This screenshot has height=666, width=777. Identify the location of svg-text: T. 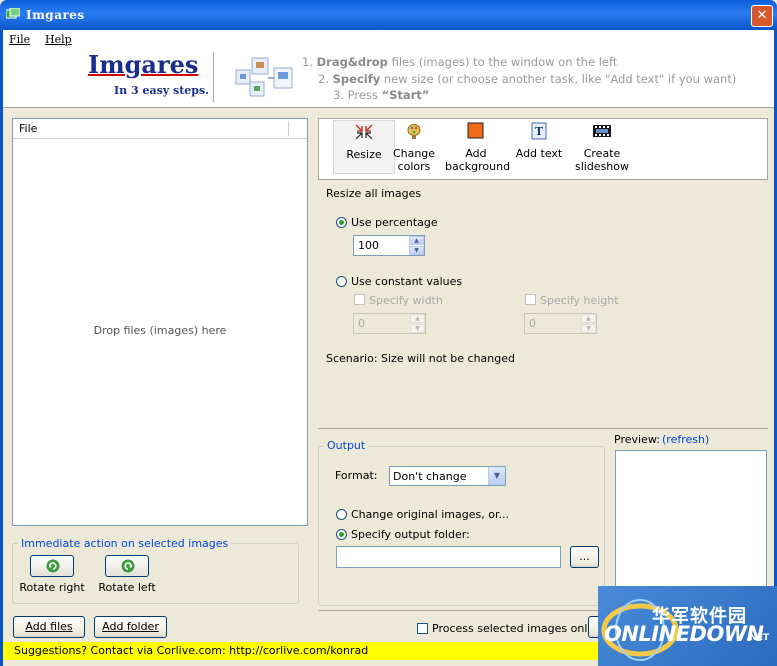
(539, 131).